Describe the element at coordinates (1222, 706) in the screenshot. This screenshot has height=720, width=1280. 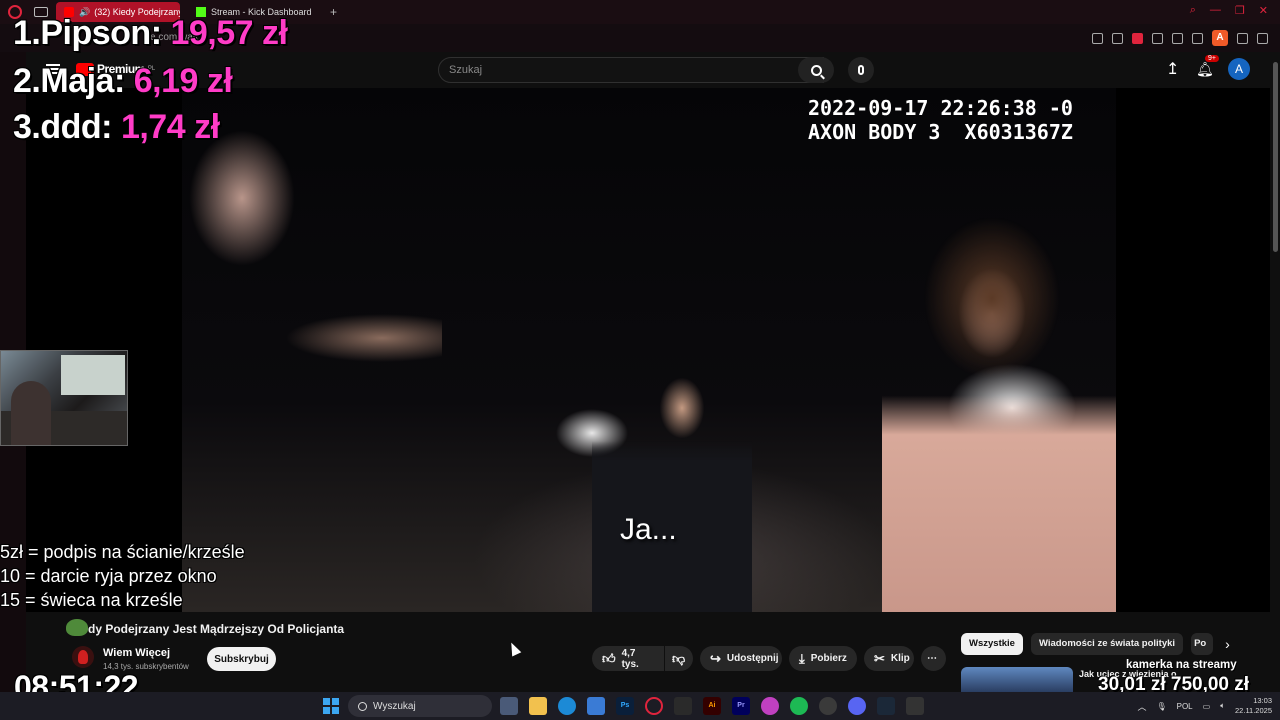
I see `volume-icon: 🔈︎` at that location.